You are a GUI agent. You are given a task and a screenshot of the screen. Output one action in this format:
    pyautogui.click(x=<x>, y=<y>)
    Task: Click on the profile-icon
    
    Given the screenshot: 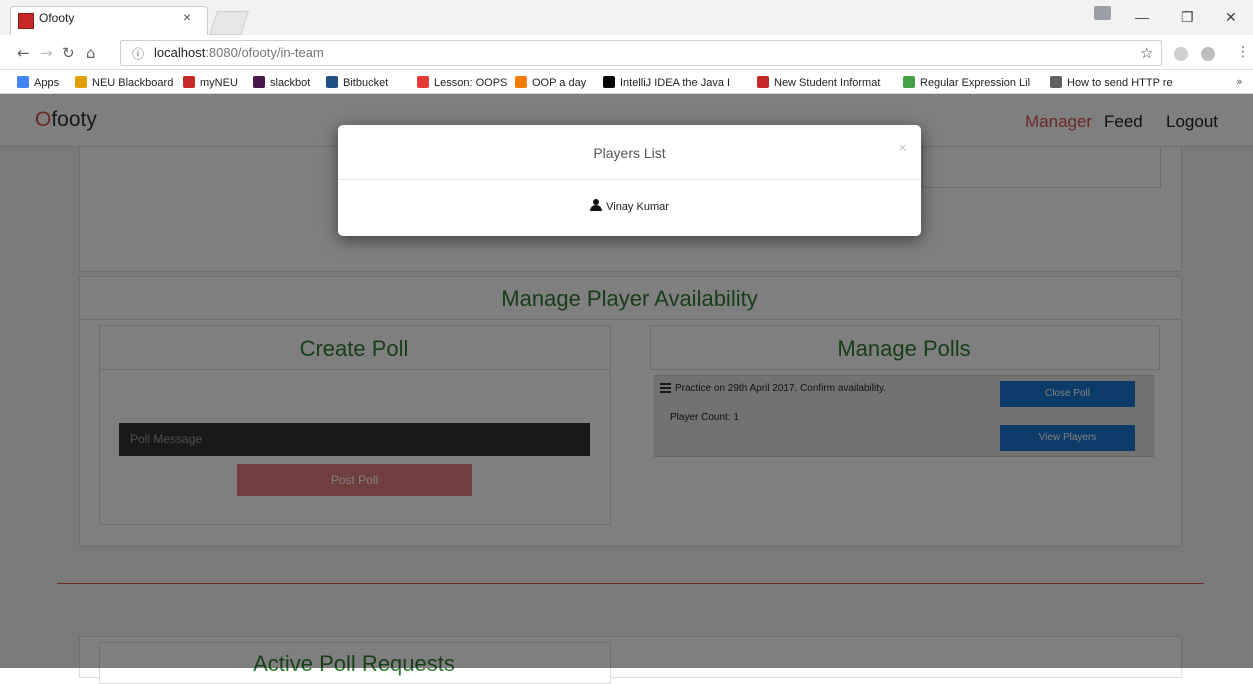 What is the action you would take?
    pyautogui.click(x=1102, y=13)
    